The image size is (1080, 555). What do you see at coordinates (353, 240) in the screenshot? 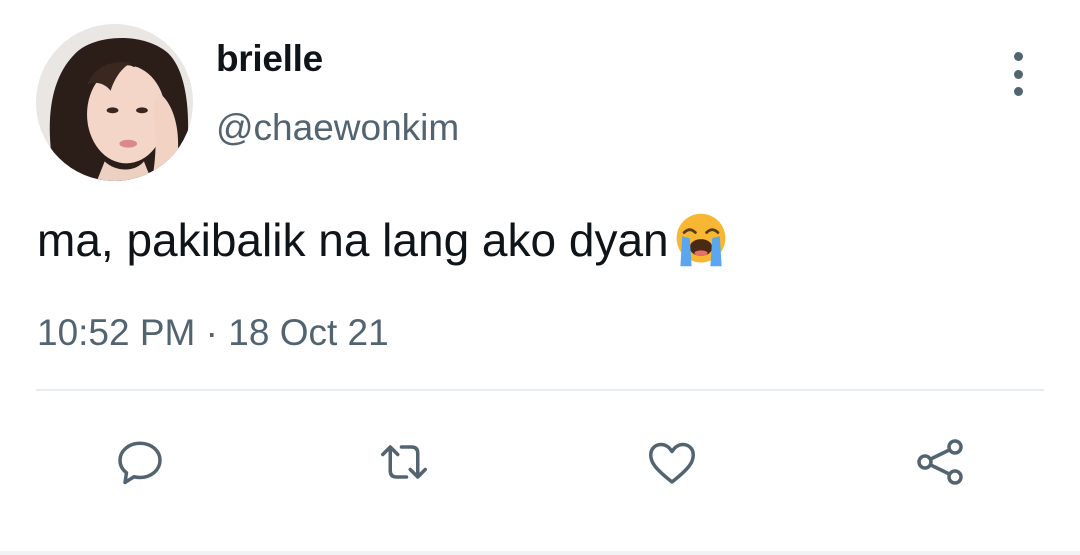
I see `tweet-text: ma, pakibalik na lang ako dyan` at bounding box center [353, 240].